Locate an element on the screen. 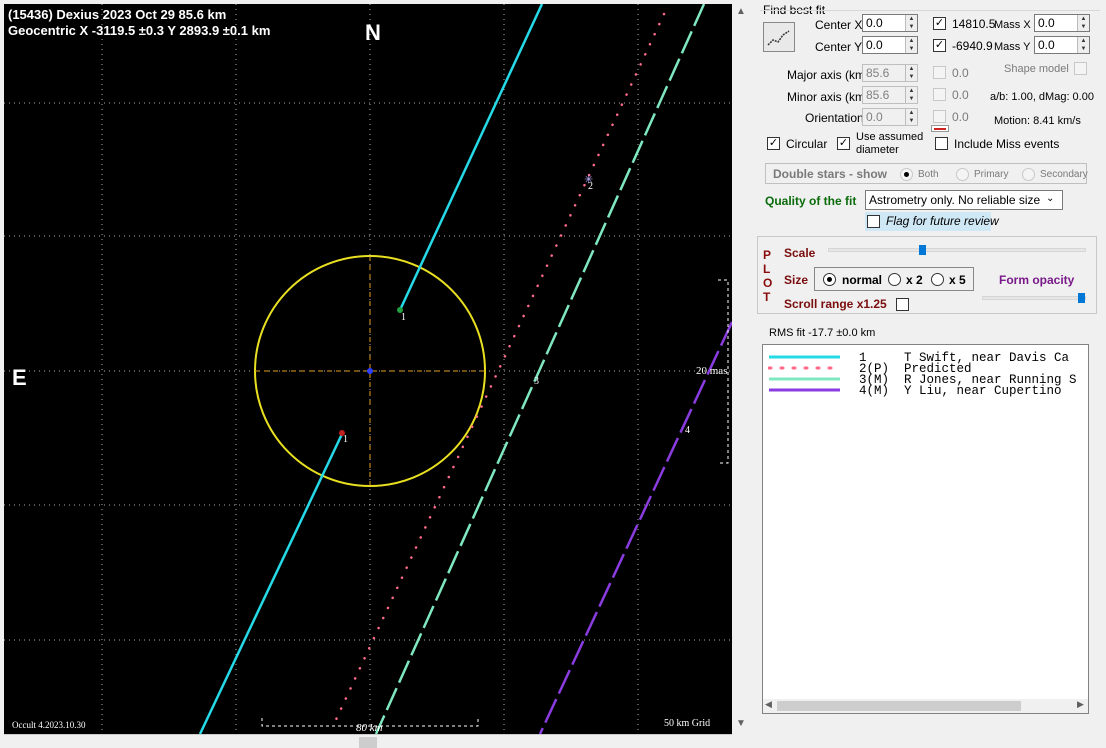 Image resolution: width=1106 pixels, height=748 pixels. north-label: N is located at coordinates (373, 32).